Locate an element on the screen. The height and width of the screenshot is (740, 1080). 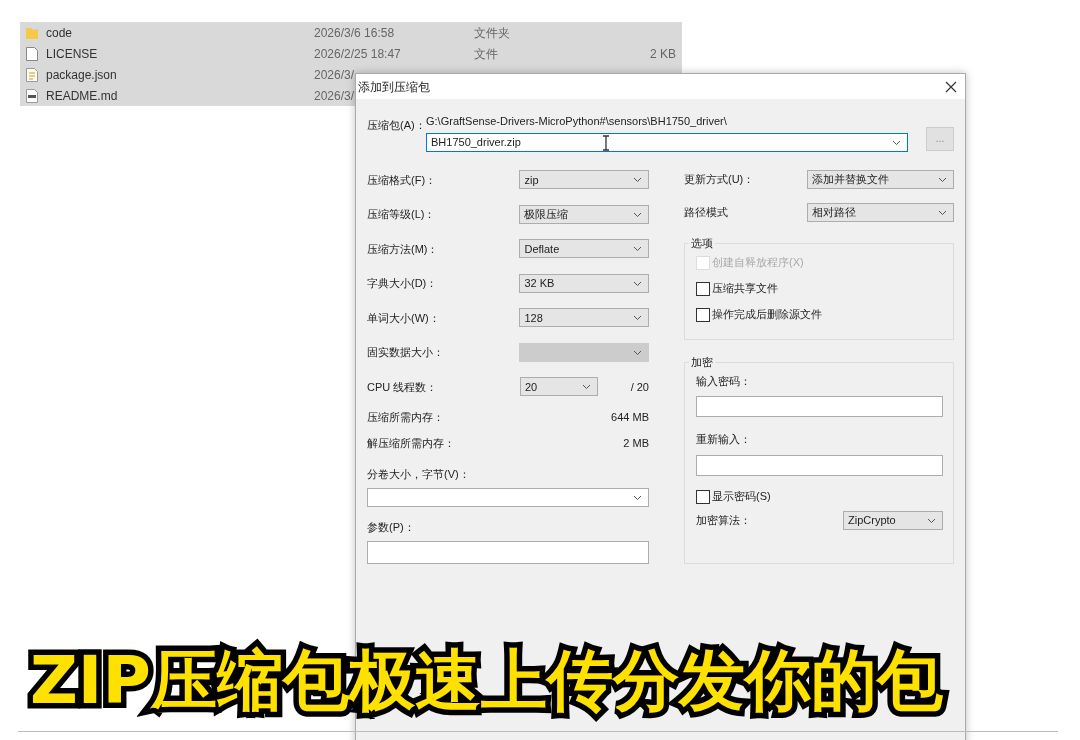
field-label: 输入密码： is located at coordinates (724, 381).